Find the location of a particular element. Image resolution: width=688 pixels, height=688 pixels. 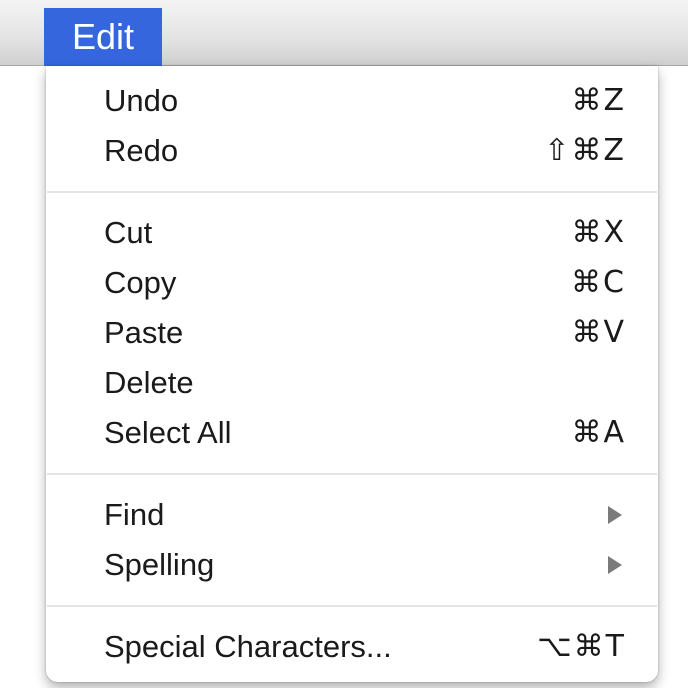

menu-item-shortcut: ⇧⌘Z is located at coordinates (585, 150).